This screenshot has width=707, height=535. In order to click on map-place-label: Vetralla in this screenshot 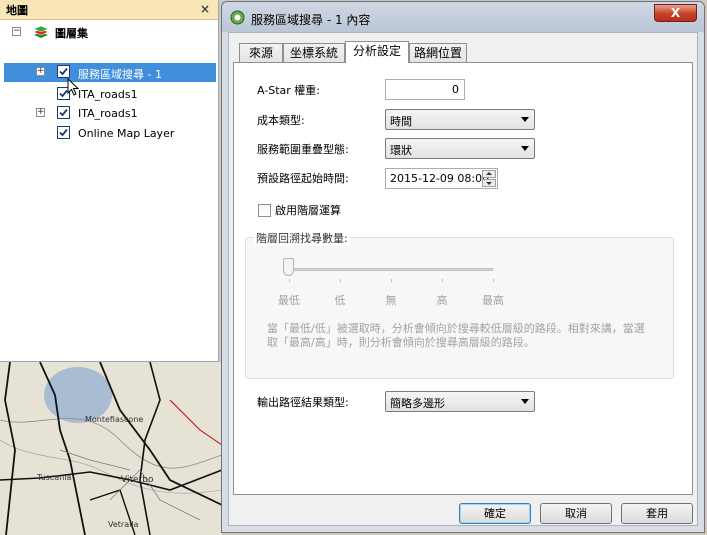, I will do `click(123, 524)`.